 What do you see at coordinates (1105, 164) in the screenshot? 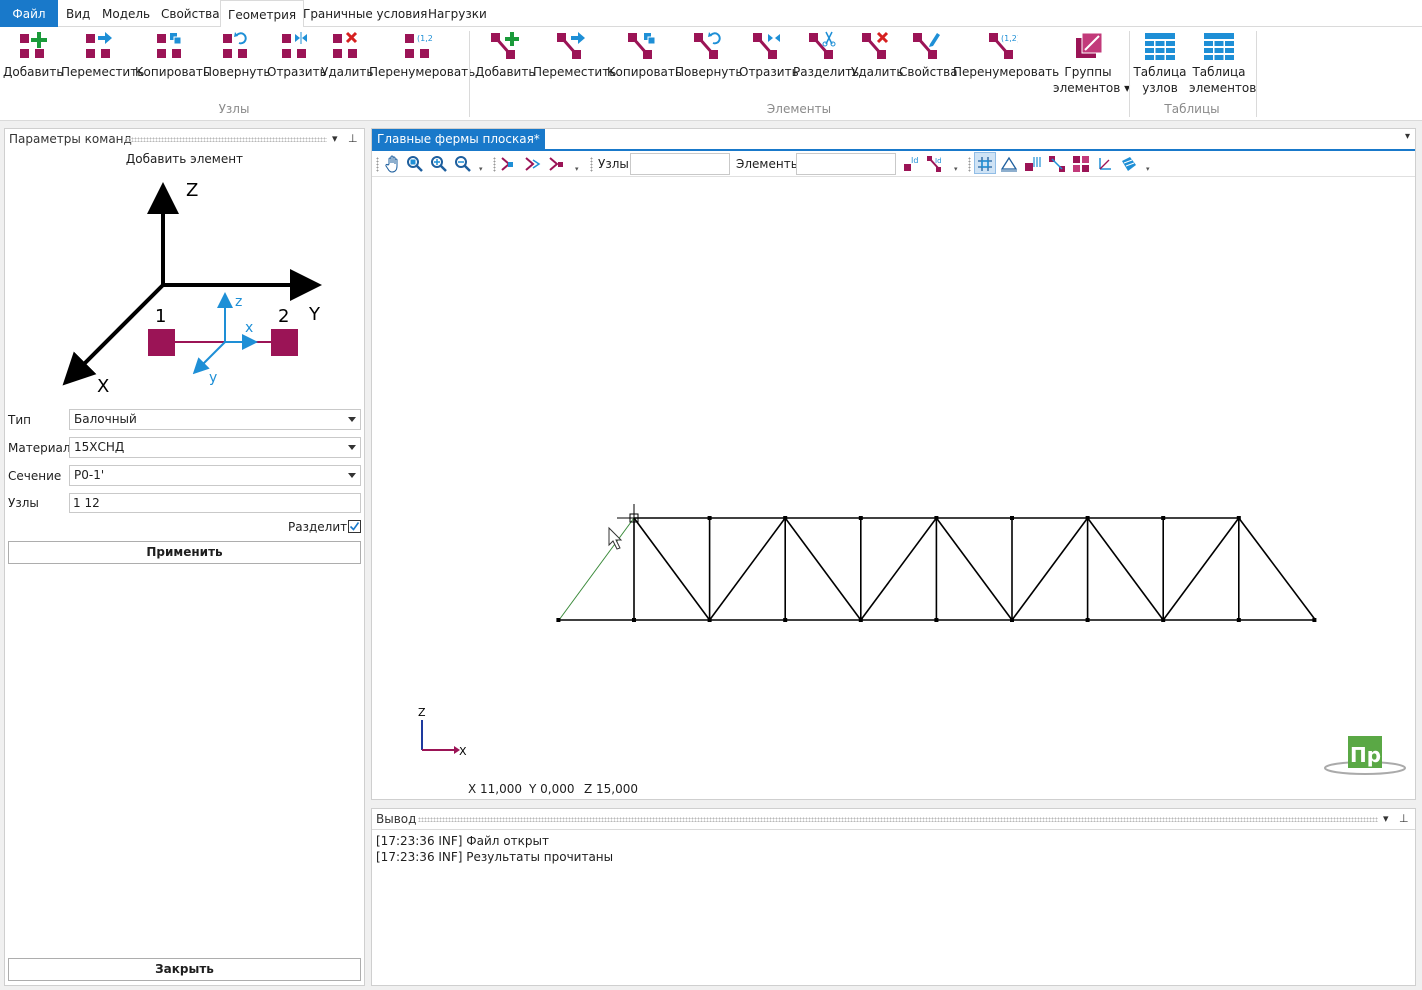
I see `local-axes-icon` at bounding box center [1105, 164].